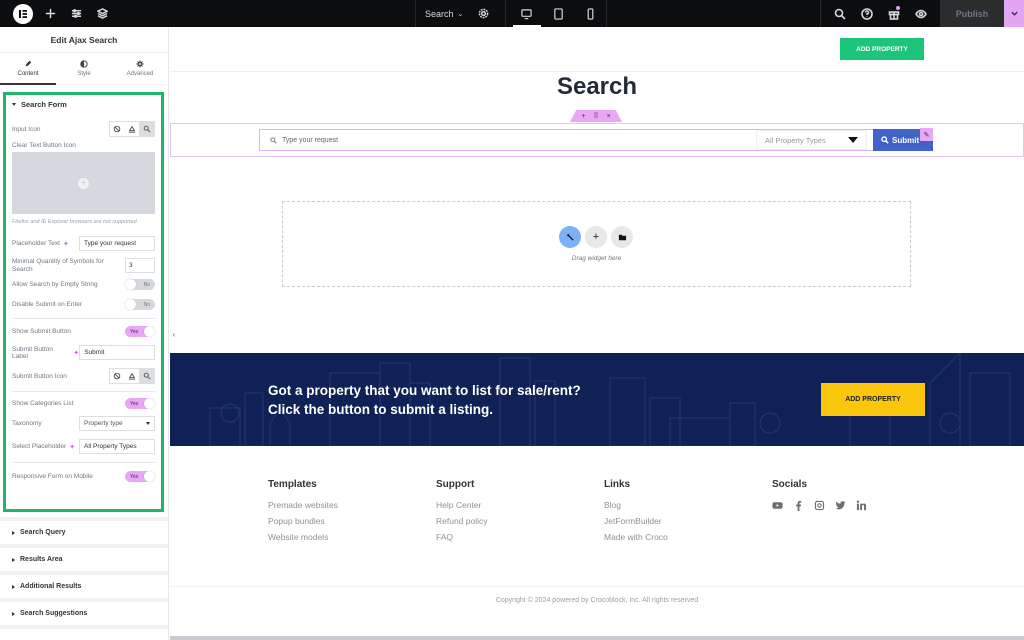 This screenshot has width=1024, height=640. I want to click on submit-label-input: Submit, so click(117, 352).